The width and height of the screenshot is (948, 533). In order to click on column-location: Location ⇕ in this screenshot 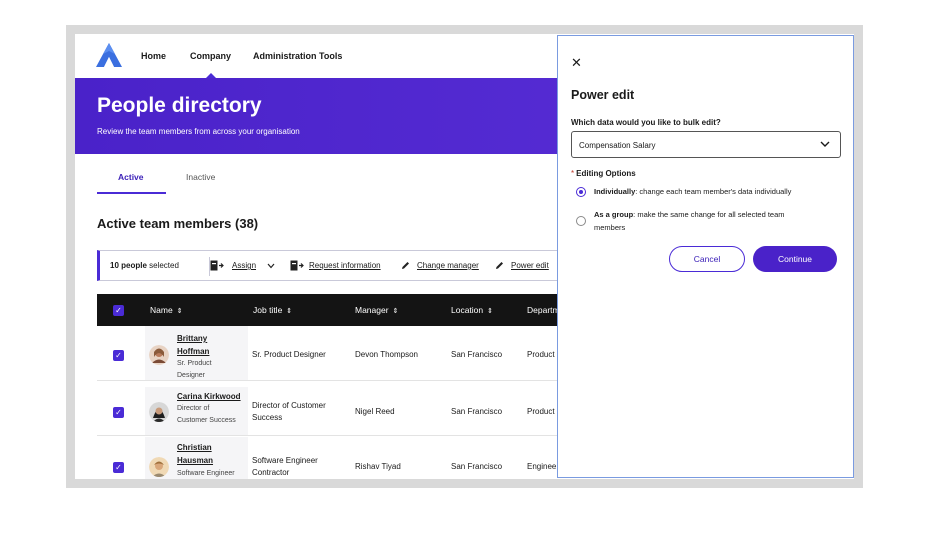, I will do `click(472, 310)`.